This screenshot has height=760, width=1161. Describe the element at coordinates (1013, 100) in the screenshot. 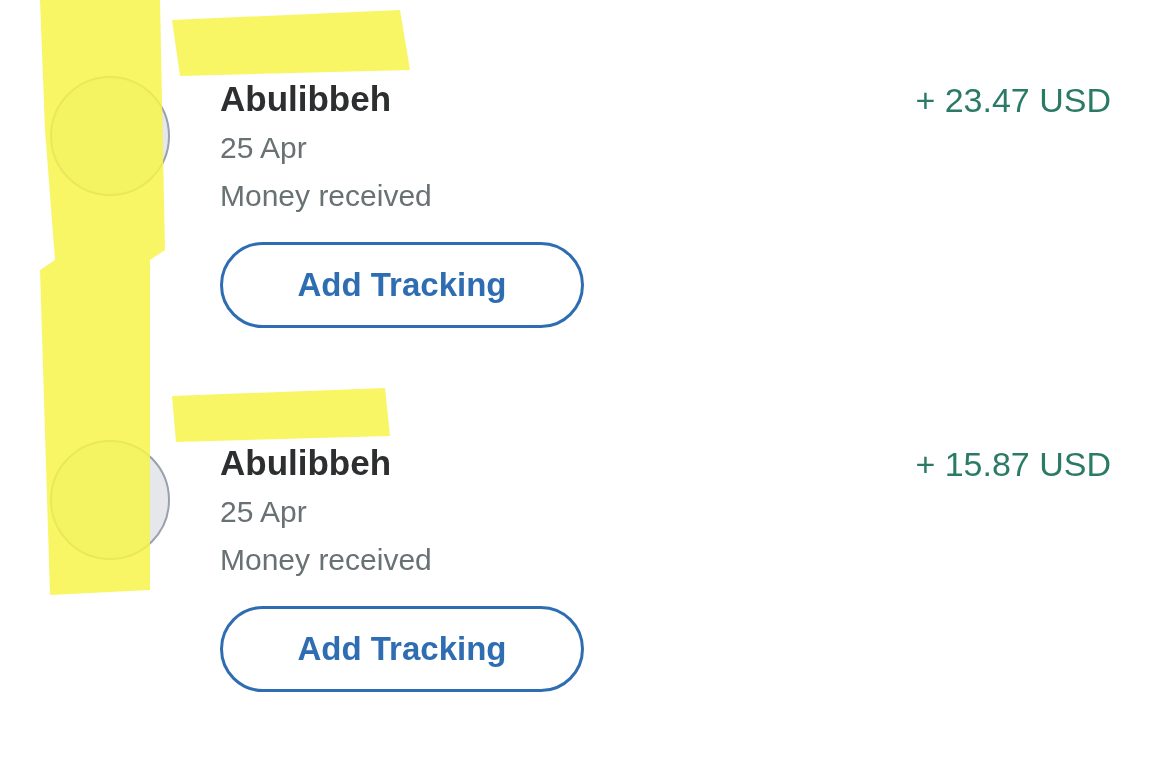

I see `amount: + 23.47 USD` at that location.